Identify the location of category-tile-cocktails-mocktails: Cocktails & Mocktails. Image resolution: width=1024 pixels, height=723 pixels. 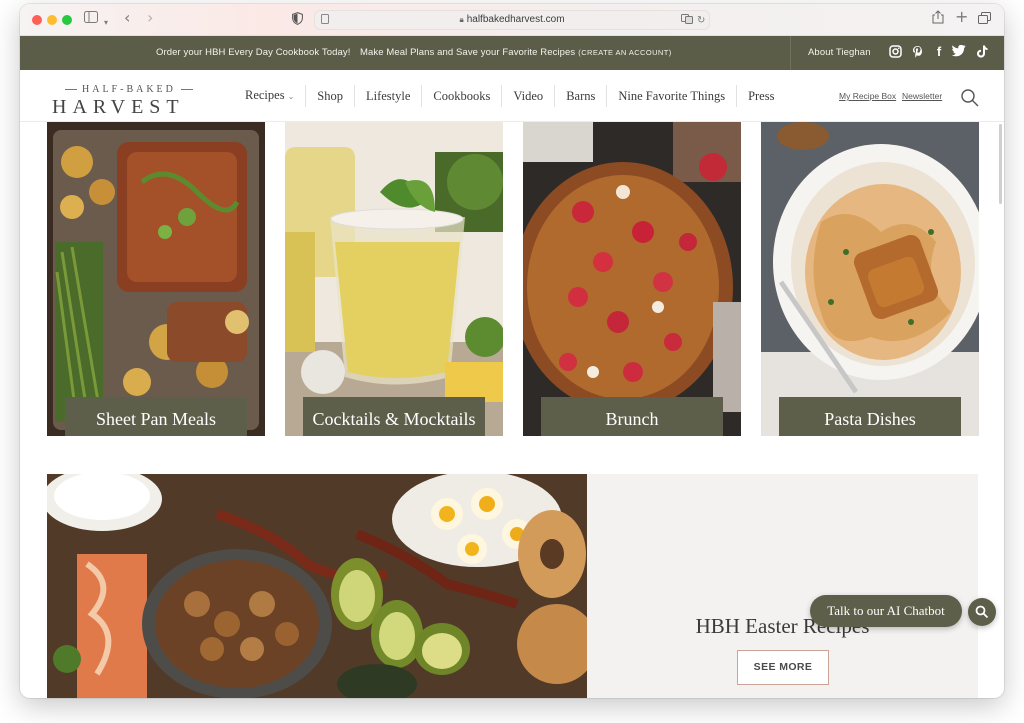
(394, 279).